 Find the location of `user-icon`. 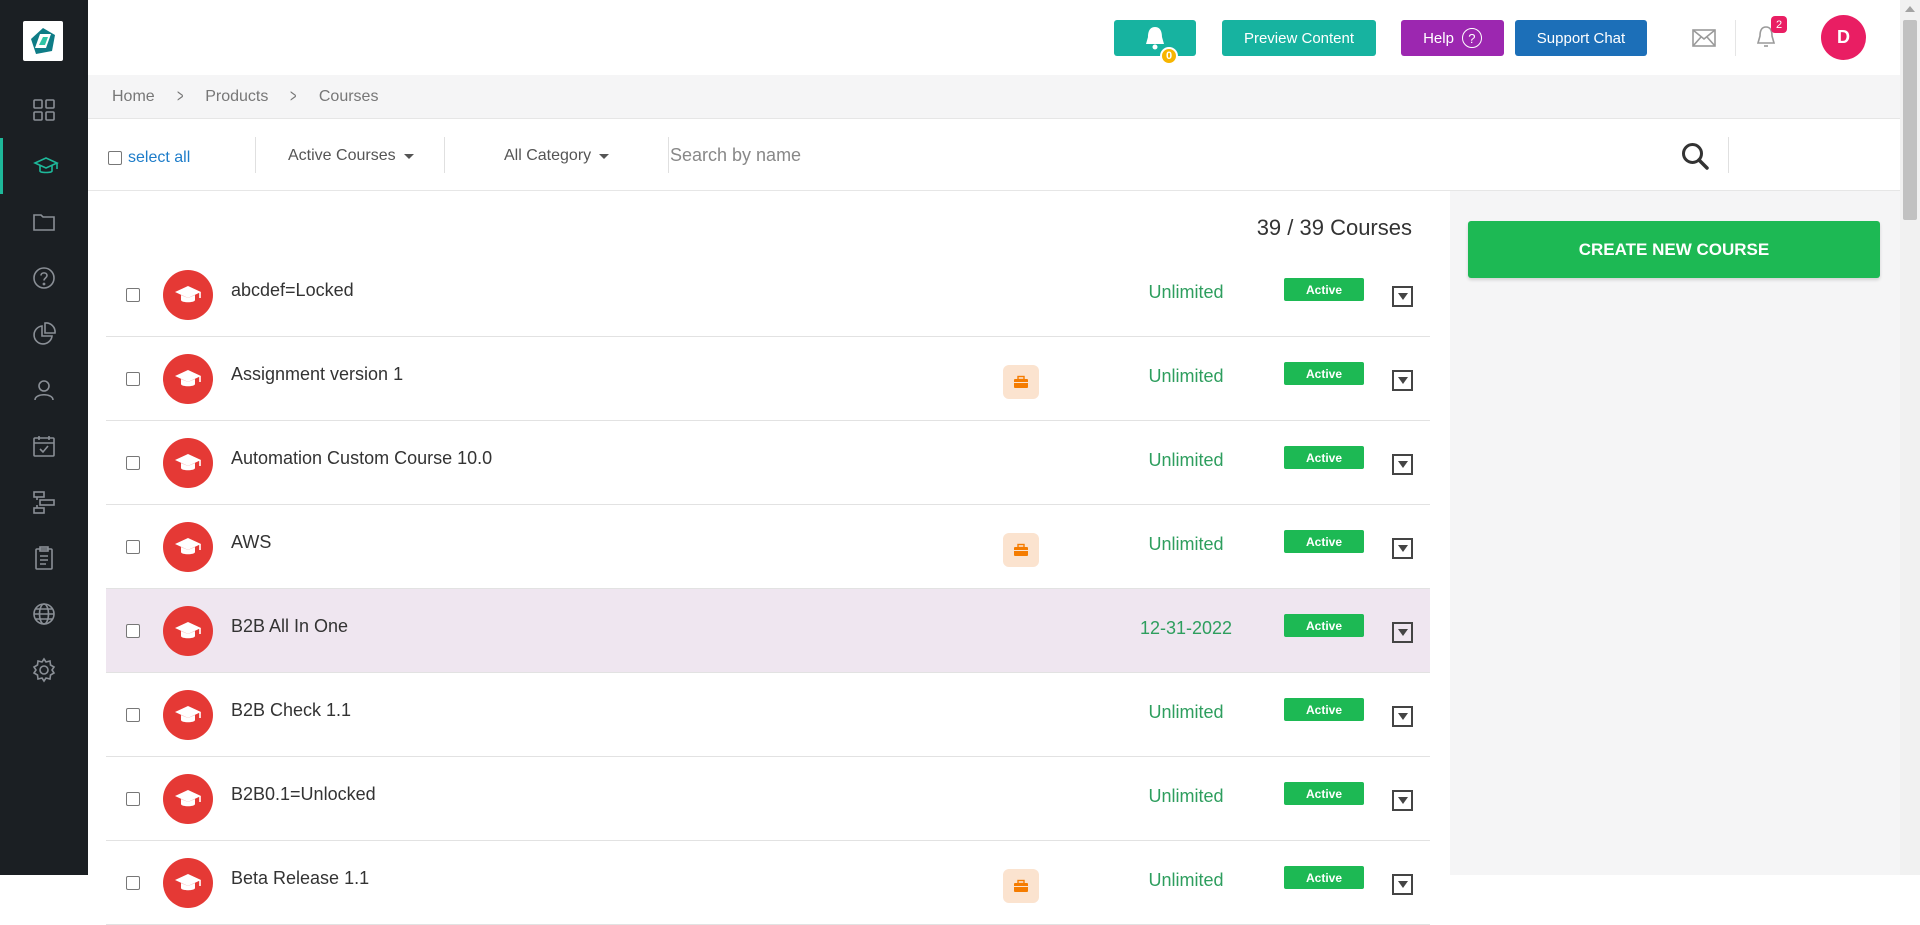

user-icon is located at coordinates (44, 390).